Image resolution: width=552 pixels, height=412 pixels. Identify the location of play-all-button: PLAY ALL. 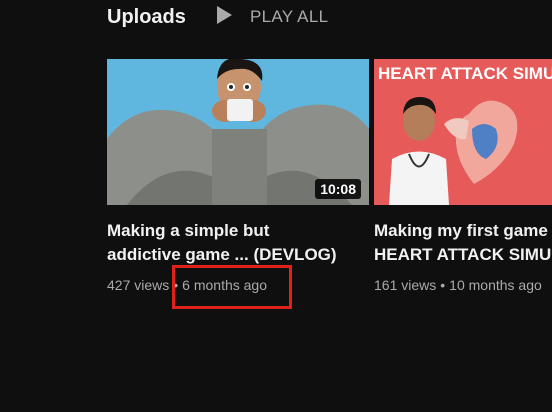
(271, 17).